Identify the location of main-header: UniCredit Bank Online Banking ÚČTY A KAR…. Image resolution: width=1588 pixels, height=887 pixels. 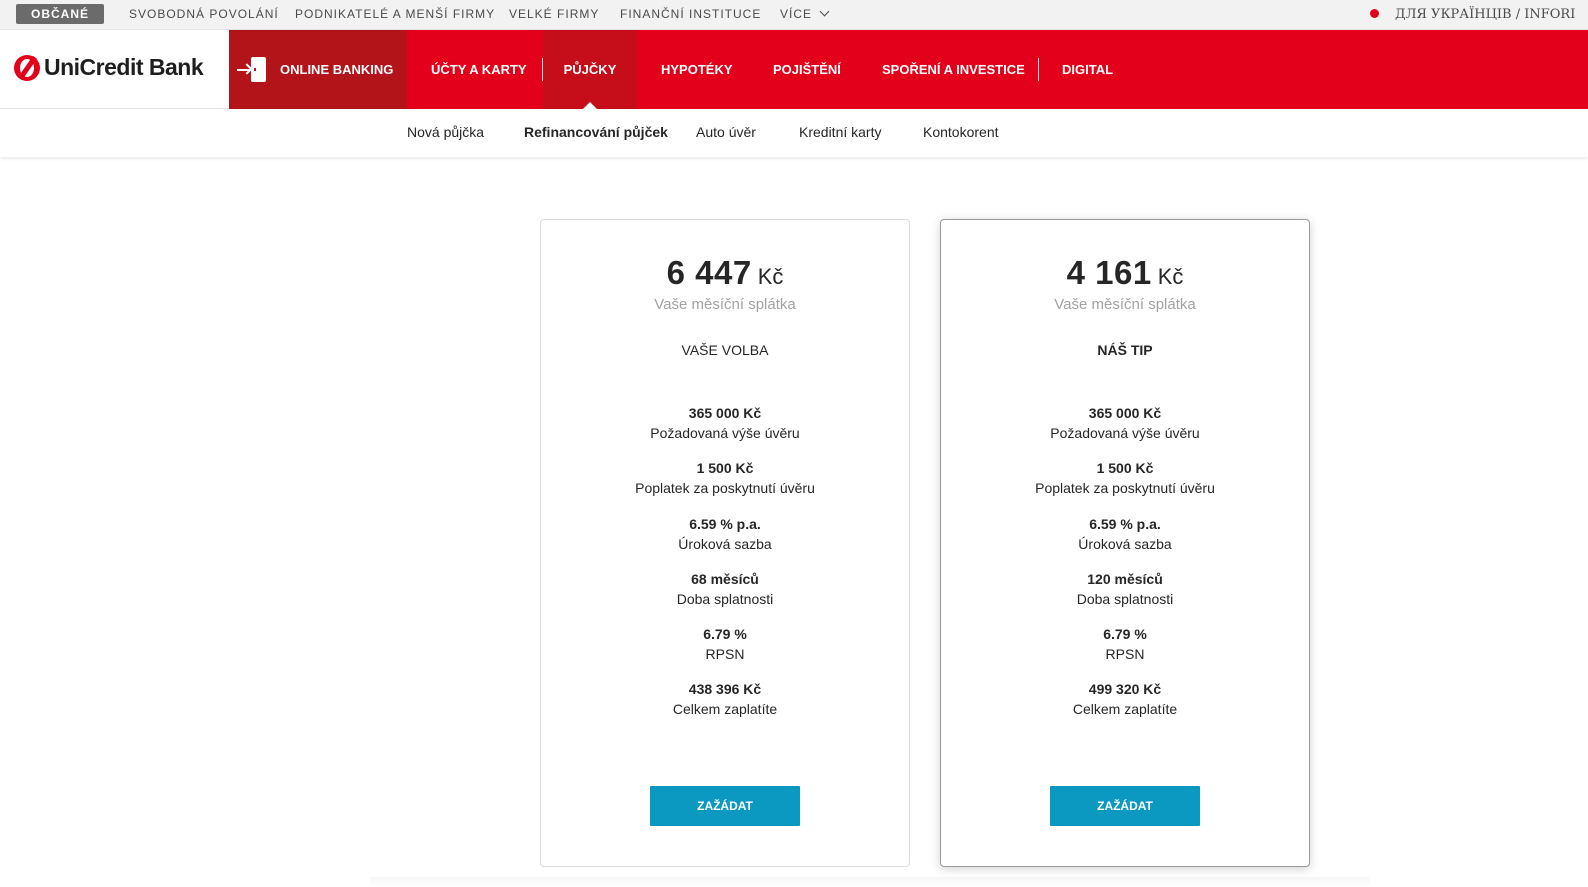
(794, 69).